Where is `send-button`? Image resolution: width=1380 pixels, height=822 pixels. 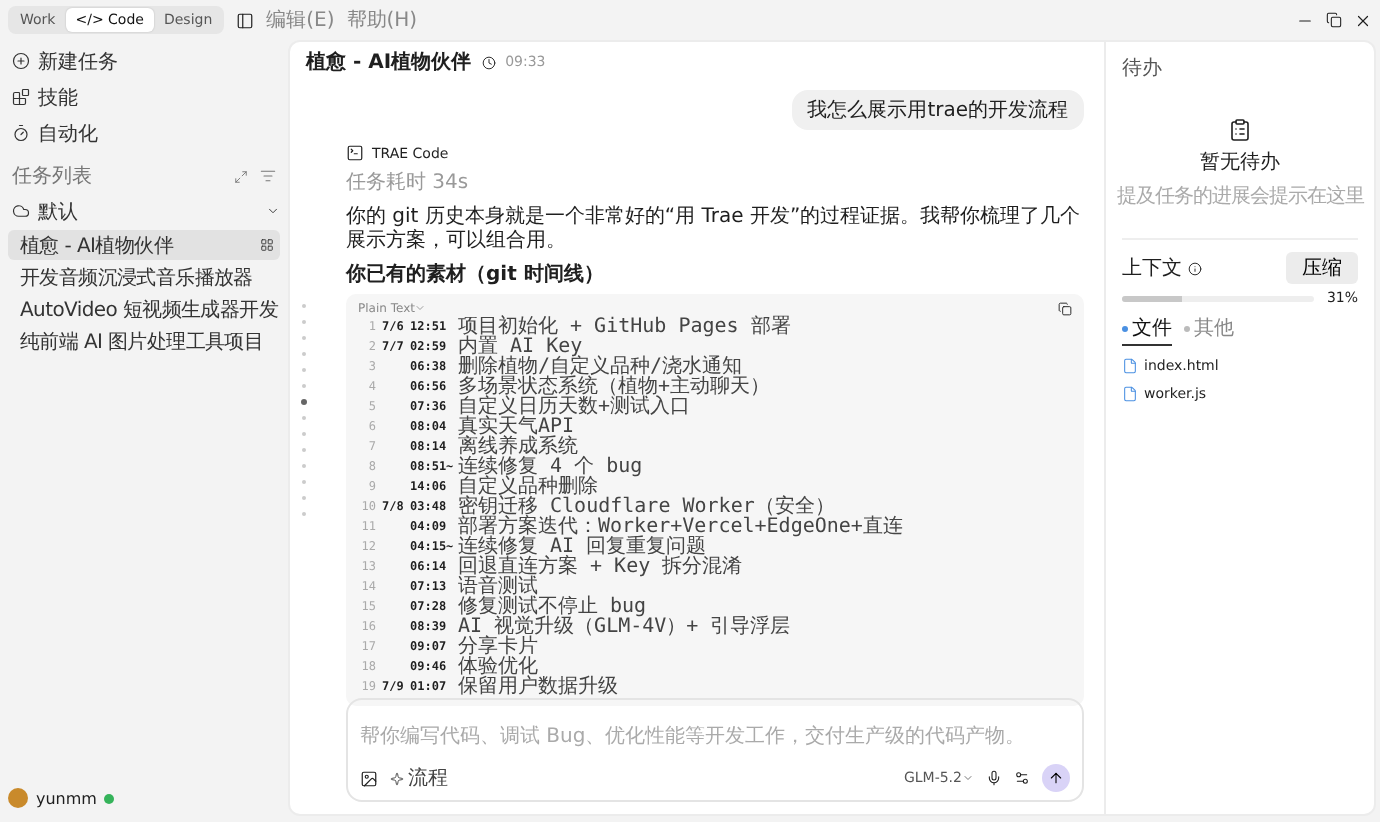 send-button is located at coordinates (1056, 778).